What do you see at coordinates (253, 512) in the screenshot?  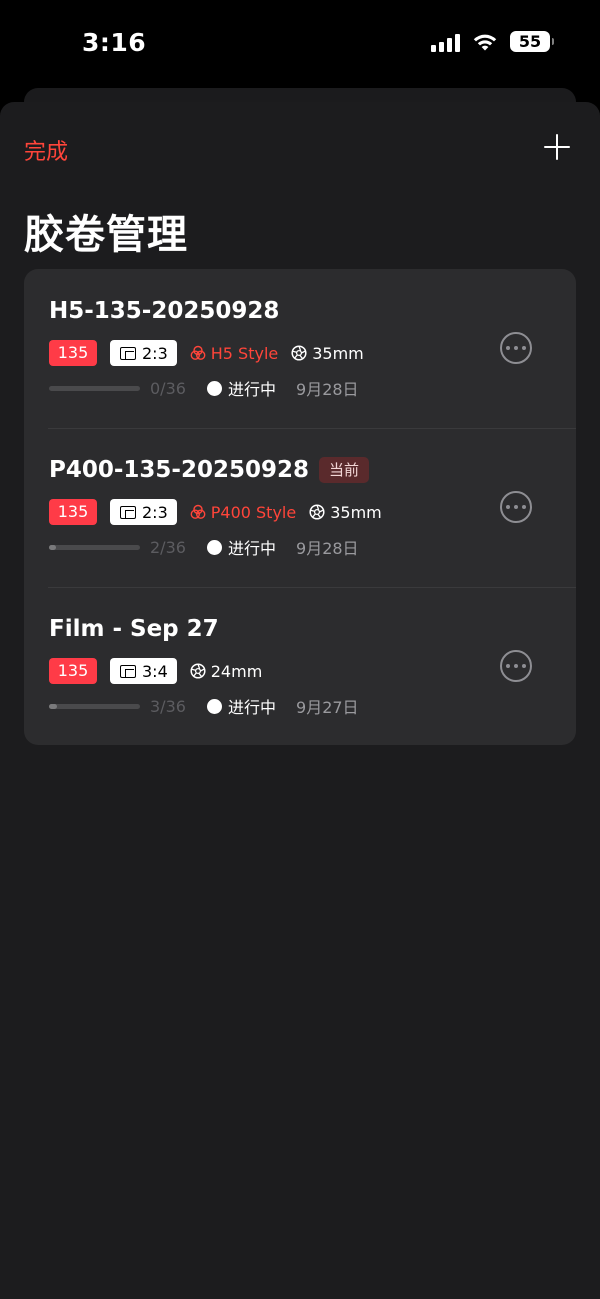 I see `style-label: P400 Style` at bounding box center [253, 512].